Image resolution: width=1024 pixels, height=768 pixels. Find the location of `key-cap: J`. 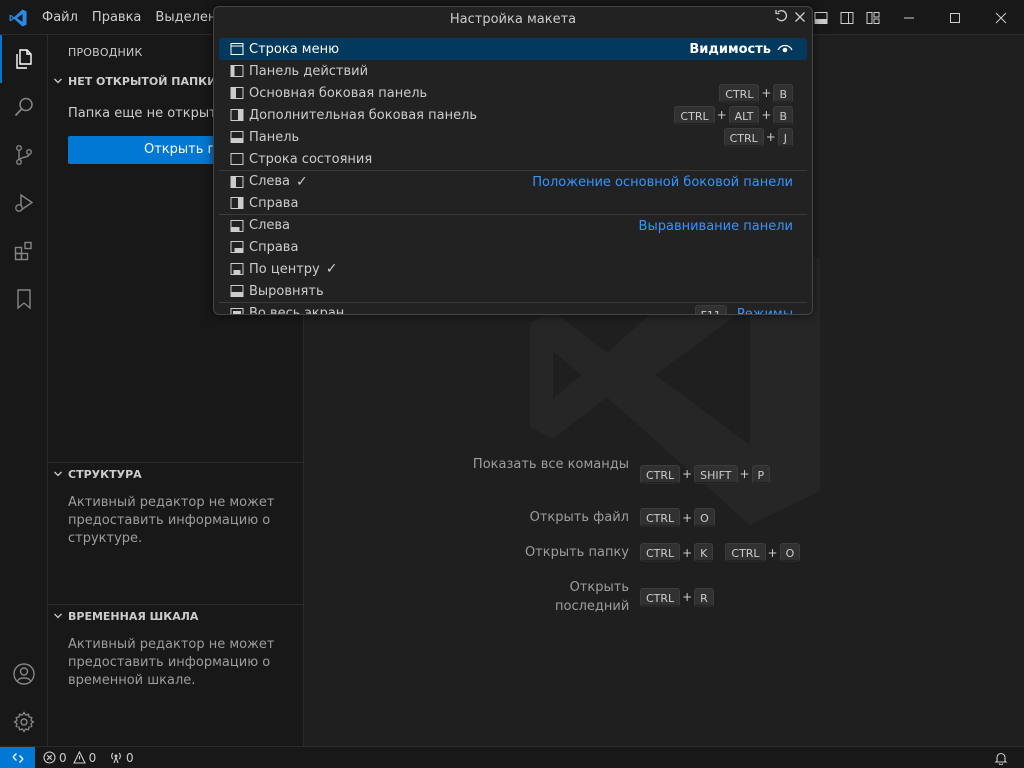

key-cap: J is located at coordinates (785, 137).